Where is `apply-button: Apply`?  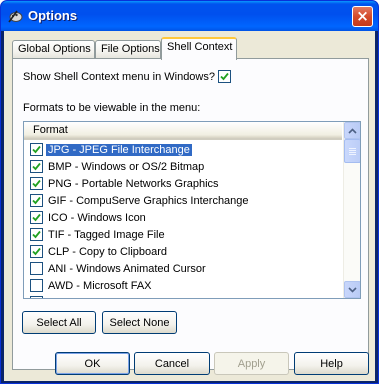 apply-button: Apply is located at coordinates (251, 363).